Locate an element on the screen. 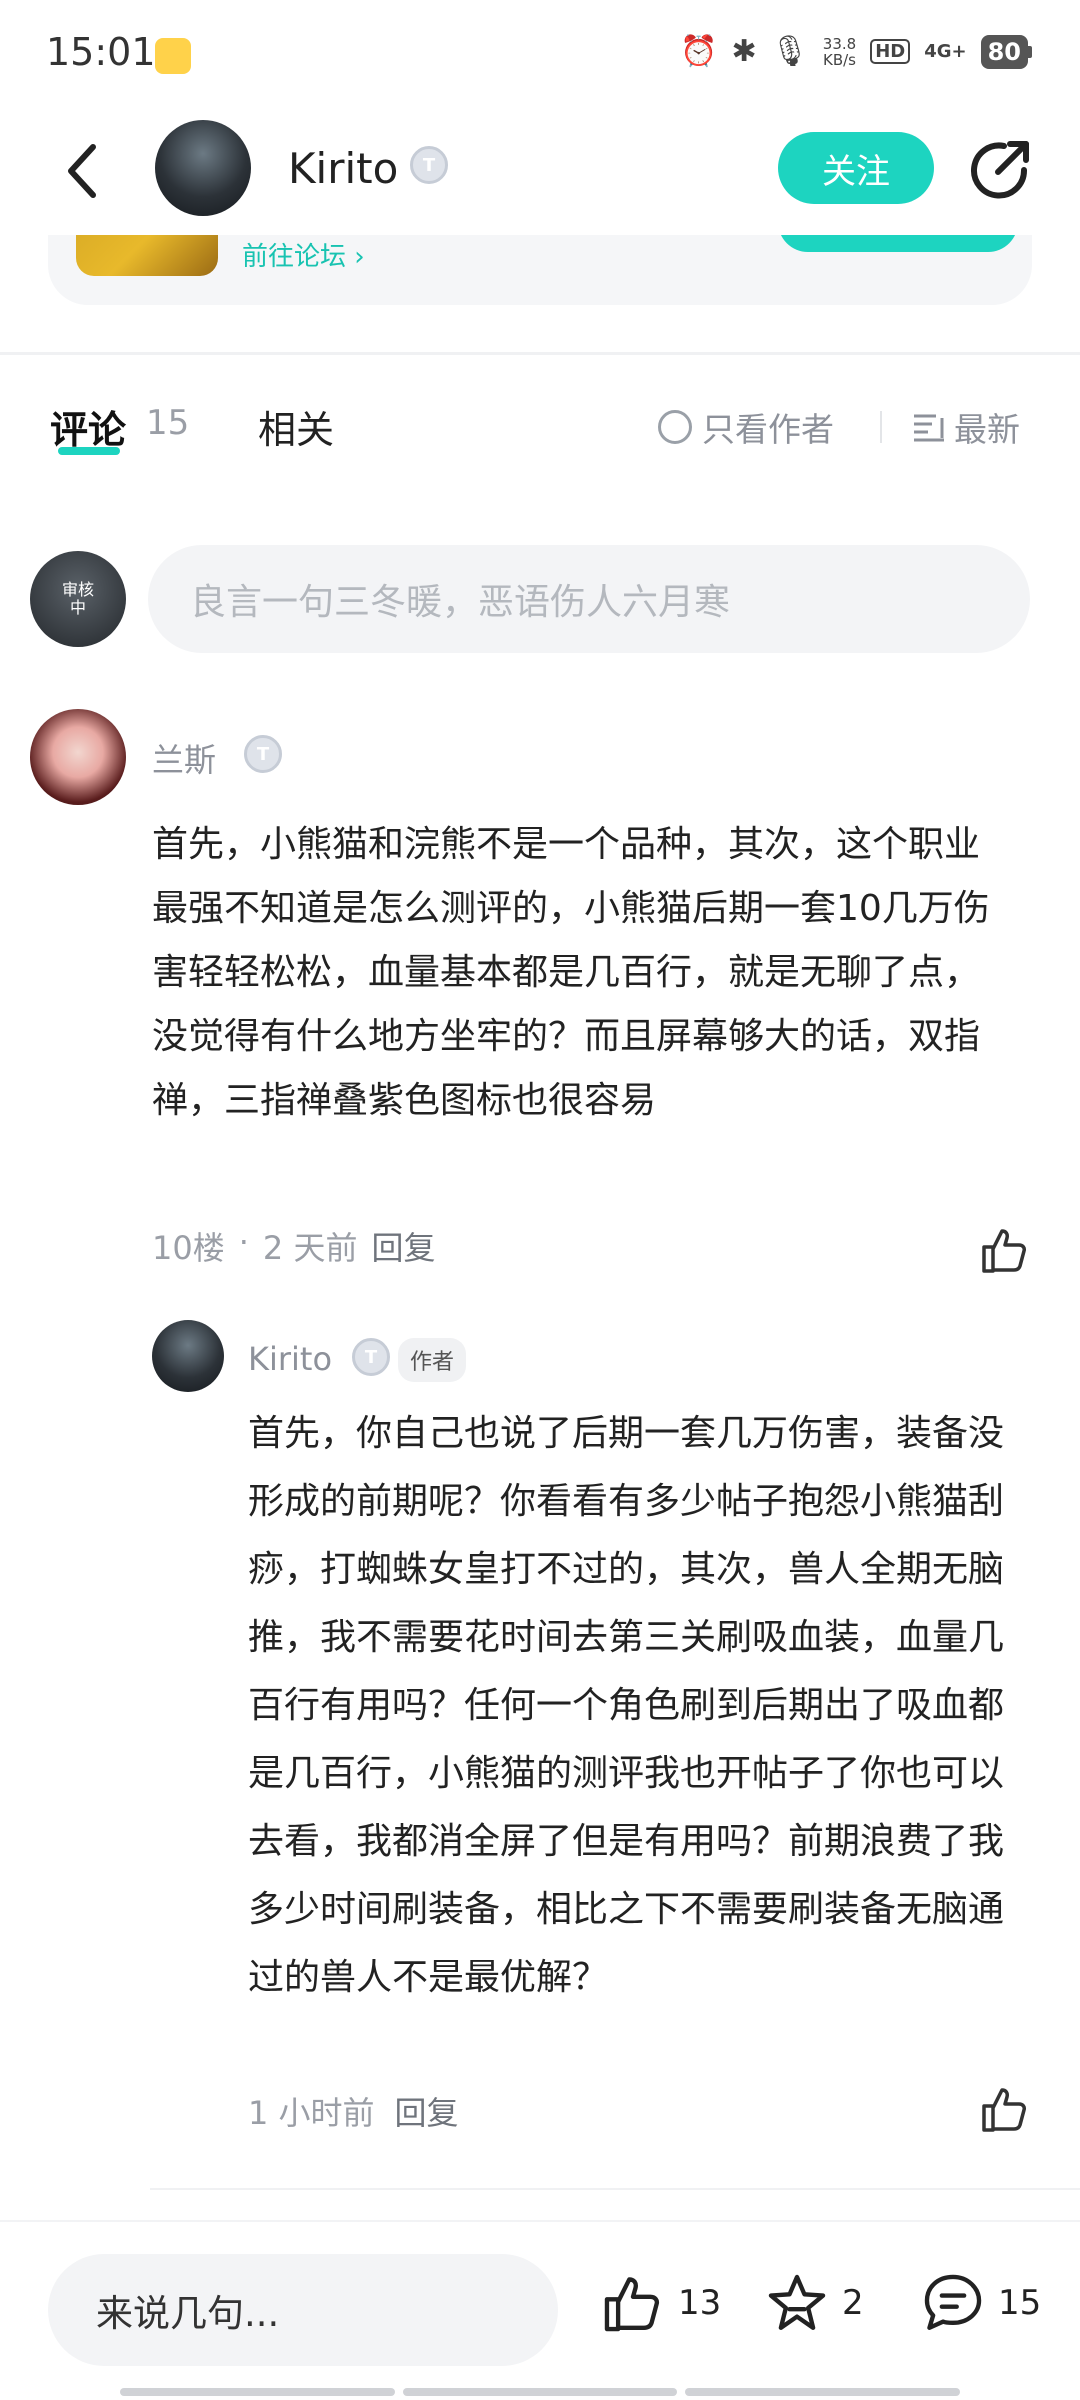 The image size is (1080, 2400). comment-compose-row: 审核中 良言一句三冬暖，恶语伤人六月寒 is located at coordinates (540, 600).